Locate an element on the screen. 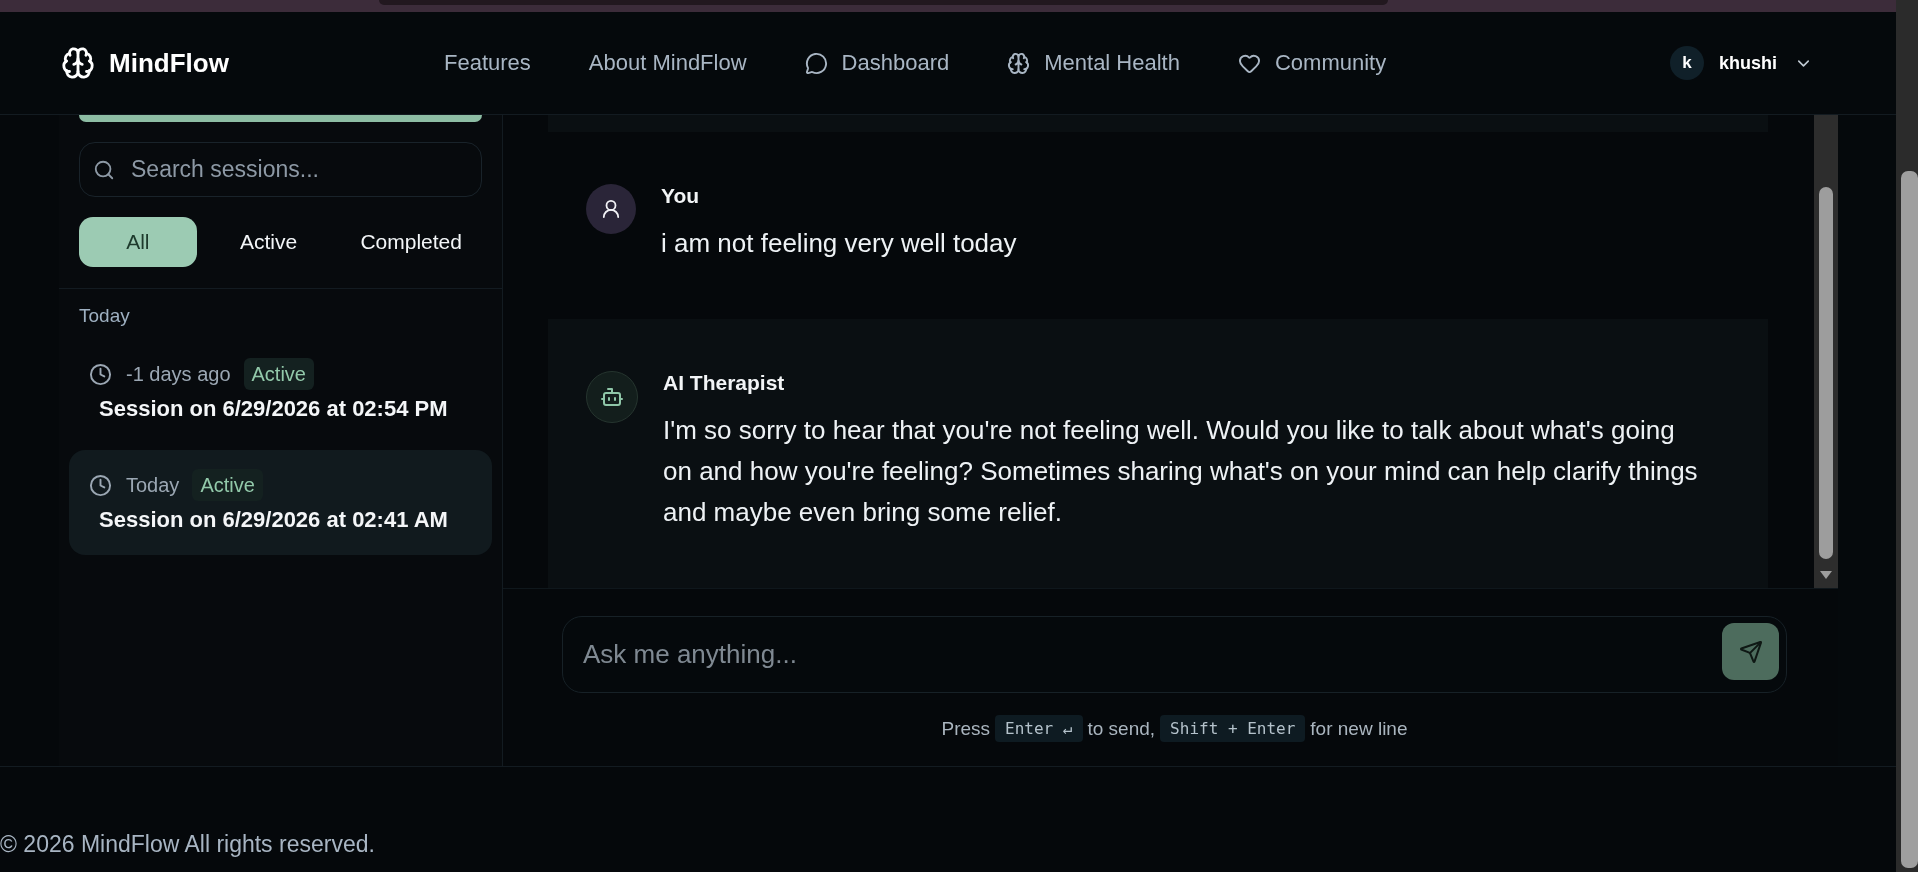 The image size is (1918, 872). message-text: i am not feeling very well today is located at coordinates (839, 243).